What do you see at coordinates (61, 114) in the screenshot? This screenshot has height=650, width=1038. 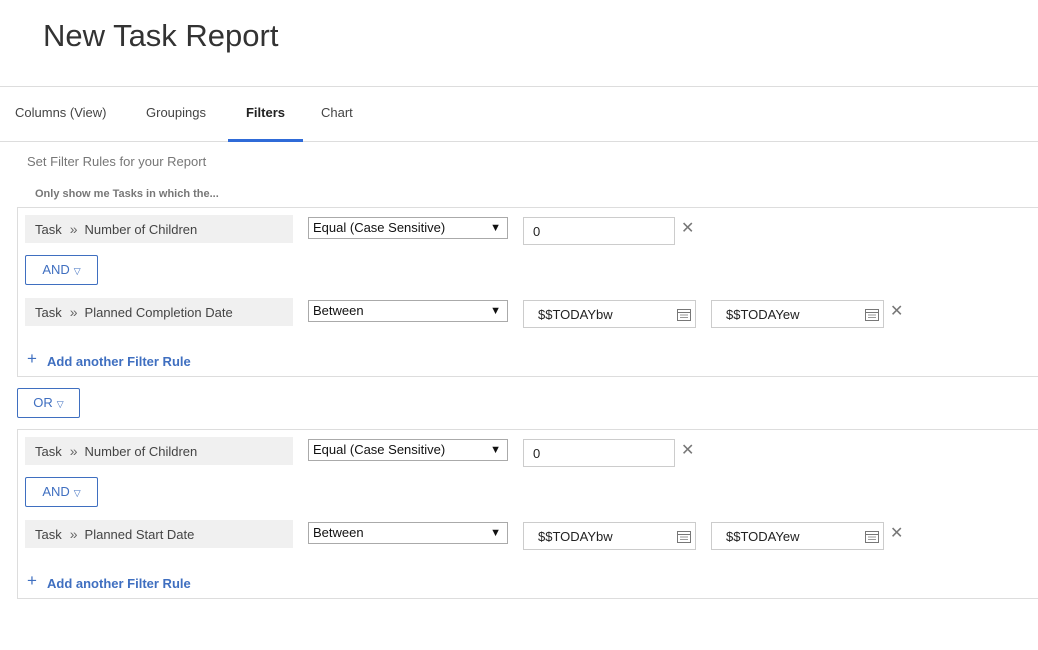 I see `tab-columns-view: Columns (View)` at bounding box center [61, 114].